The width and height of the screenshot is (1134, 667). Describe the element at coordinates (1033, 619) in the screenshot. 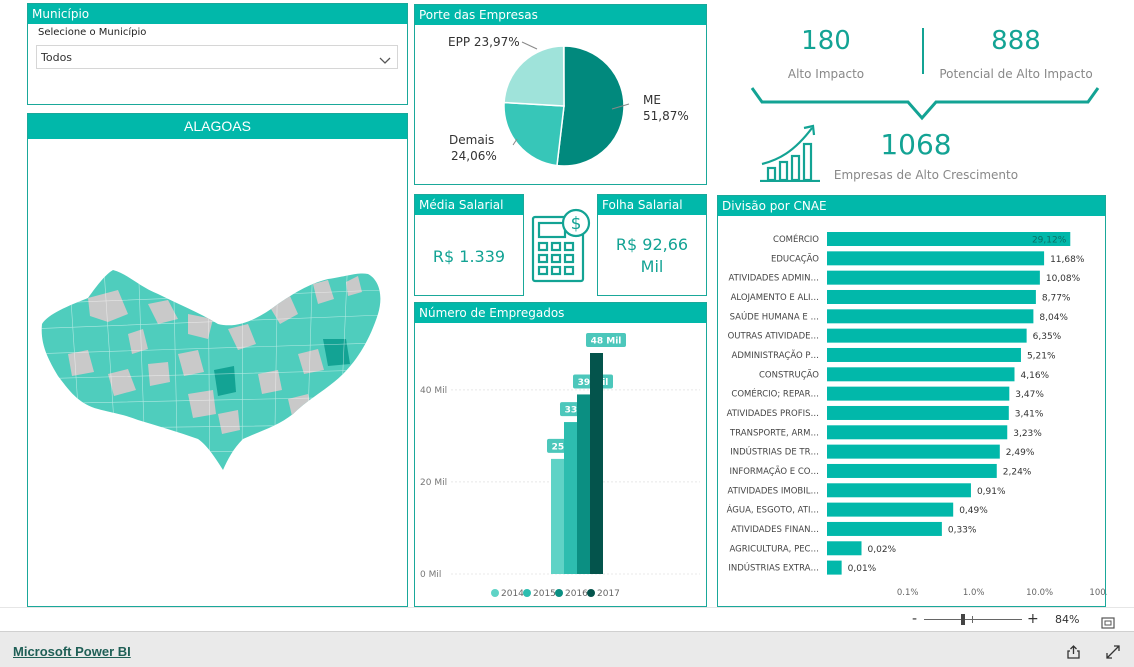

I see `zoom-in-button: +` at that location.